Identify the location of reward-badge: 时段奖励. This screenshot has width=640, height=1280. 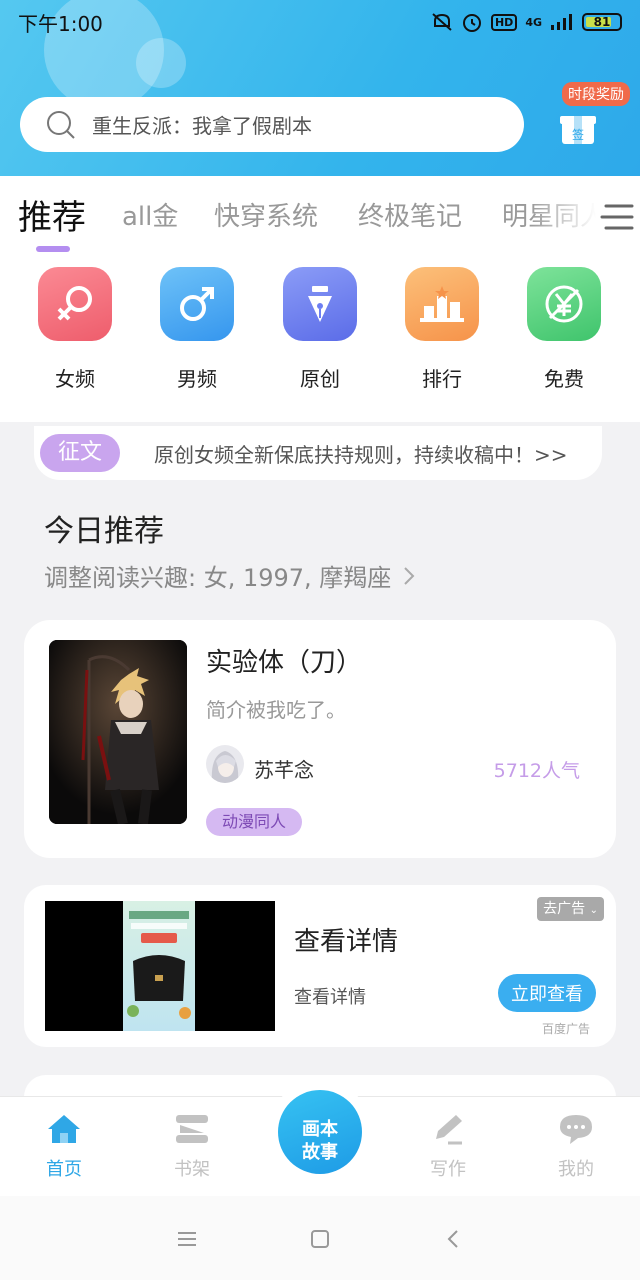
(596, 94).